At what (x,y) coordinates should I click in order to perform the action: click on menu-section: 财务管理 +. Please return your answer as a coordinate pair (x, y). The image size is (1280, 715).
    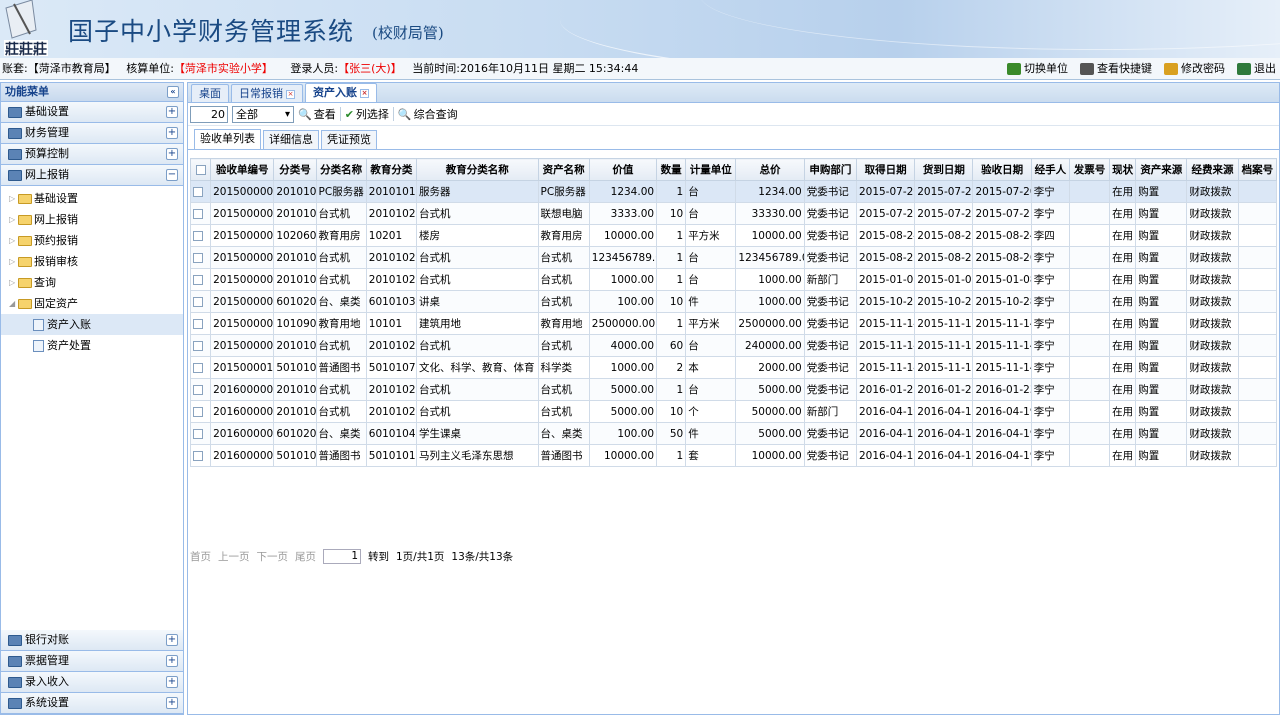
    Looking at the image, I should click on (92, 133).